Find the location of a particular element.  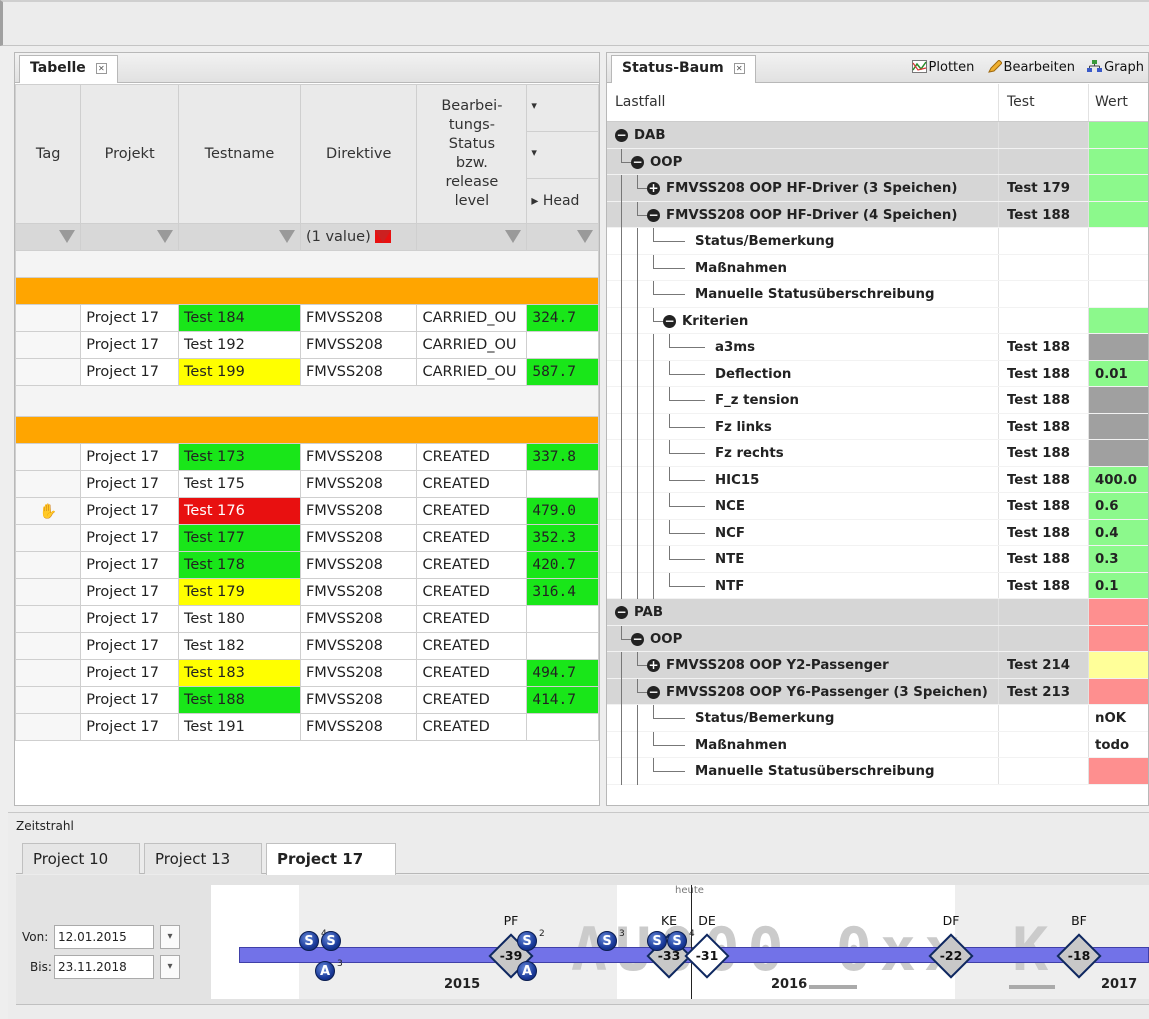

tree-row: Fz rechts Test 188 is located at coordinates (877, 453).